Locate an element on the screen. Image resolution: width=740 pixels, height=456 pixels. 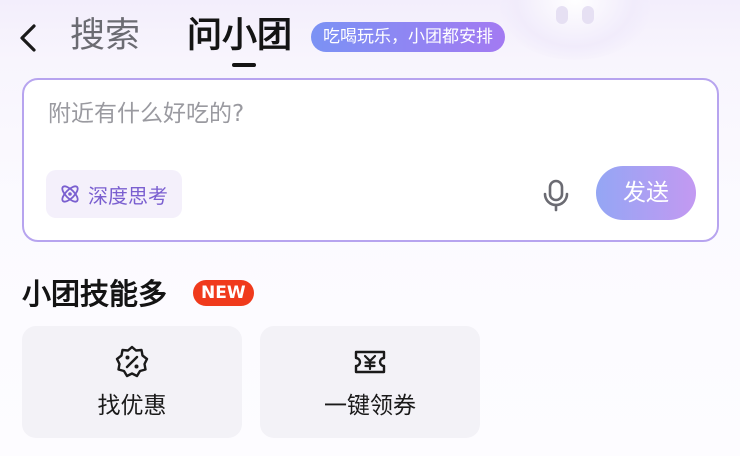
search-input is located at coordinates (348, 114).